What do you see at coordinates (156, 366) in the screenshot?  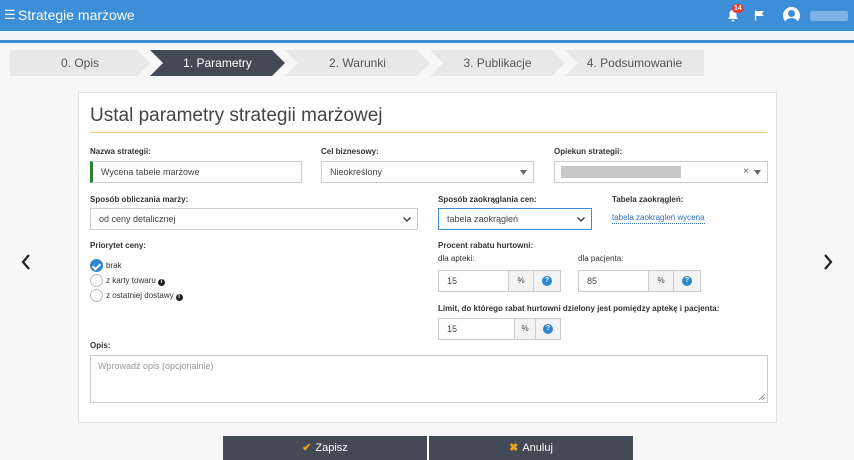 I see `description-placeholder: Wprowadź opis (opcjonalnie)` at bounding box center [156, 366].